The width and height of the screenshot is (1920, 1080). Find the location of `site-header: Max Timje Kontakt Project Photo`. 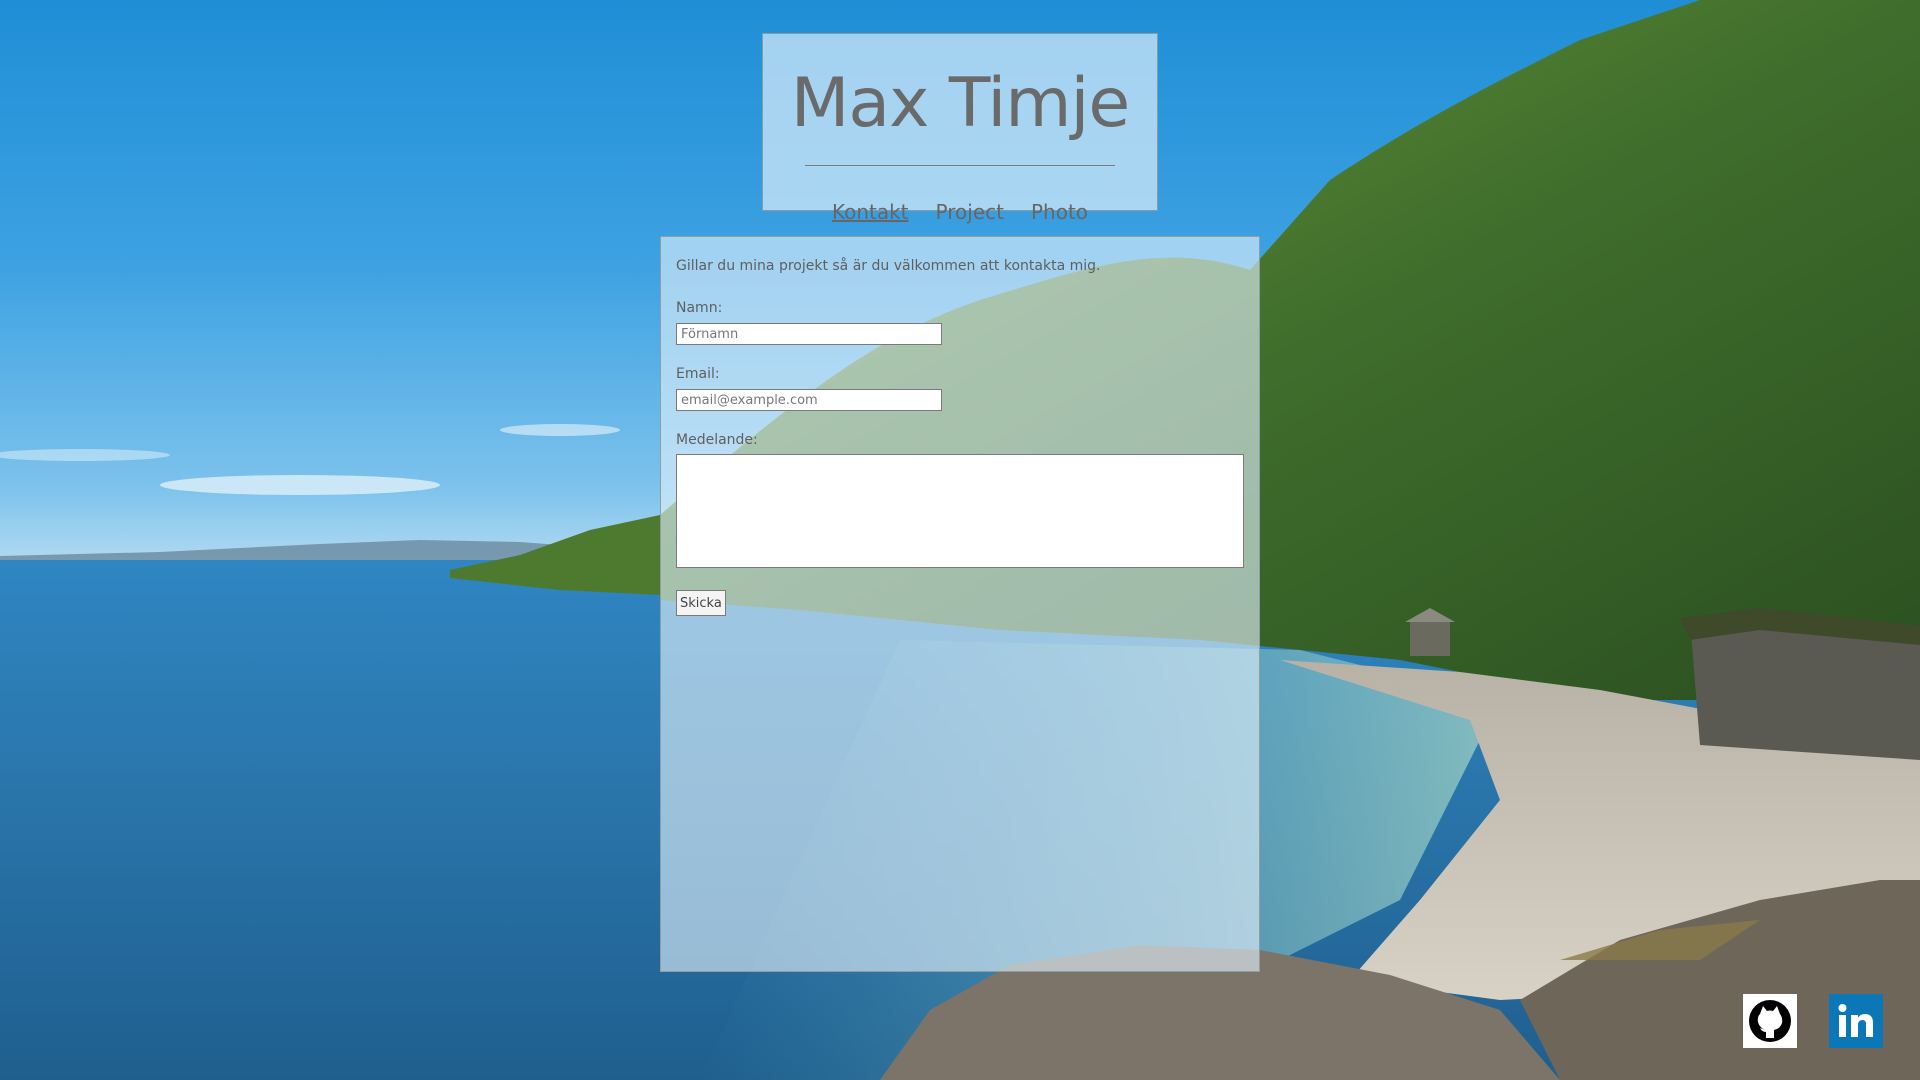

site-header: Max Timje Kontakt Project Photo is located at coordinates (960, 128).